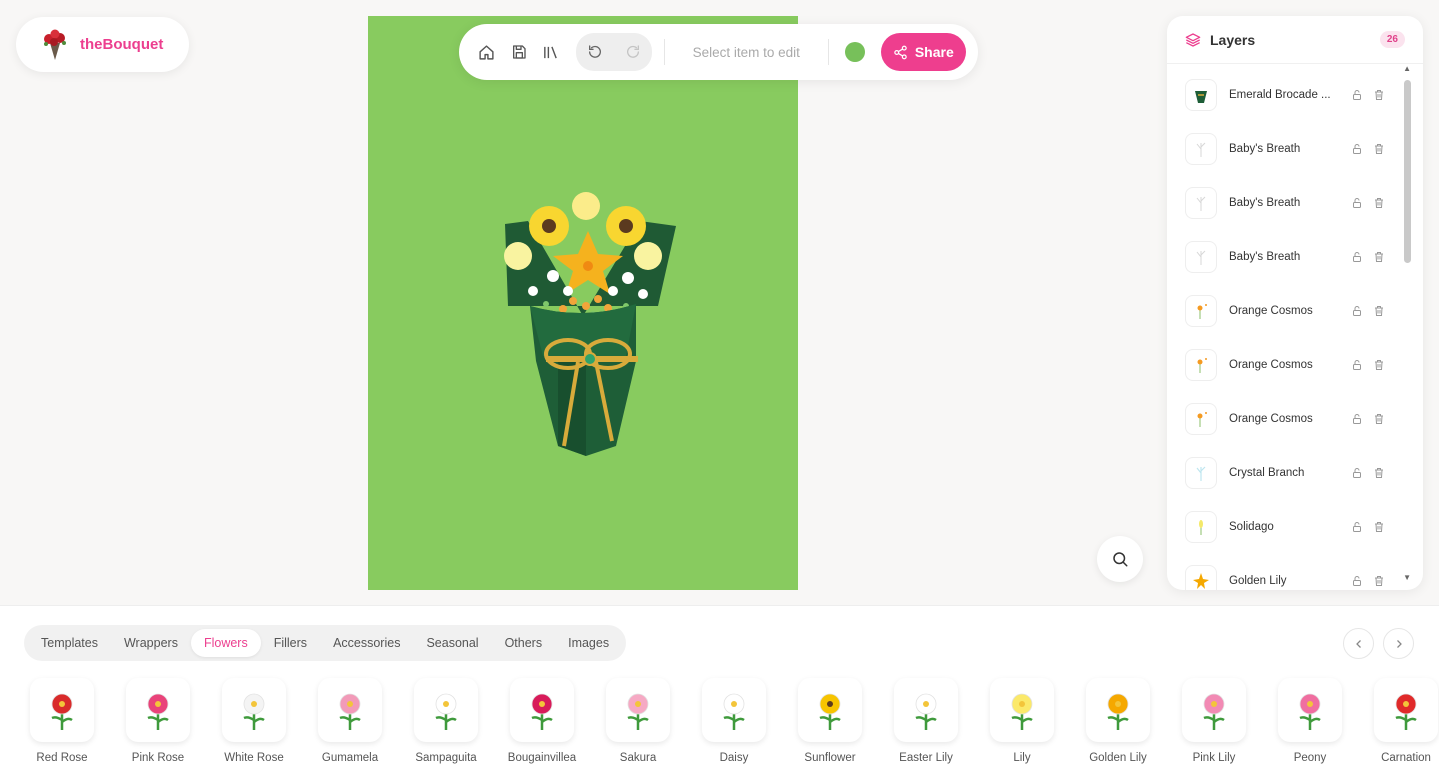 This screenshot has height=779, width=1439. What do you see at coordinates (1201, 203) in the screenshot?
I see `layer-thumbnail` at bounding box center [1201, 203].